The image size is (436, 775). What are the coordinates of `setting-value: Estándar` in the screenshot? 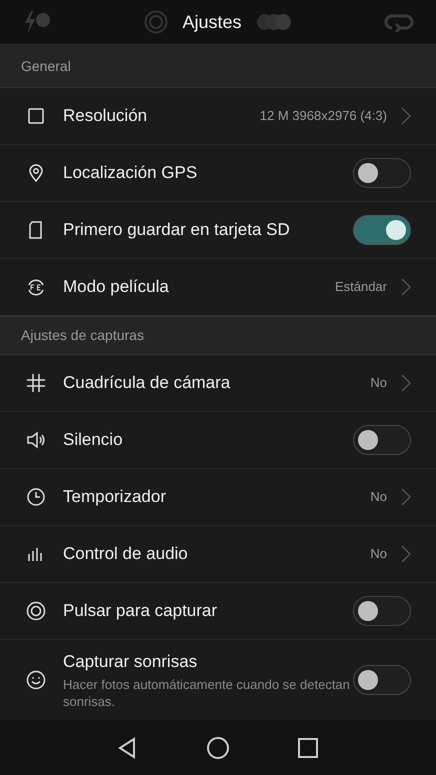 It's located at (360, 287).